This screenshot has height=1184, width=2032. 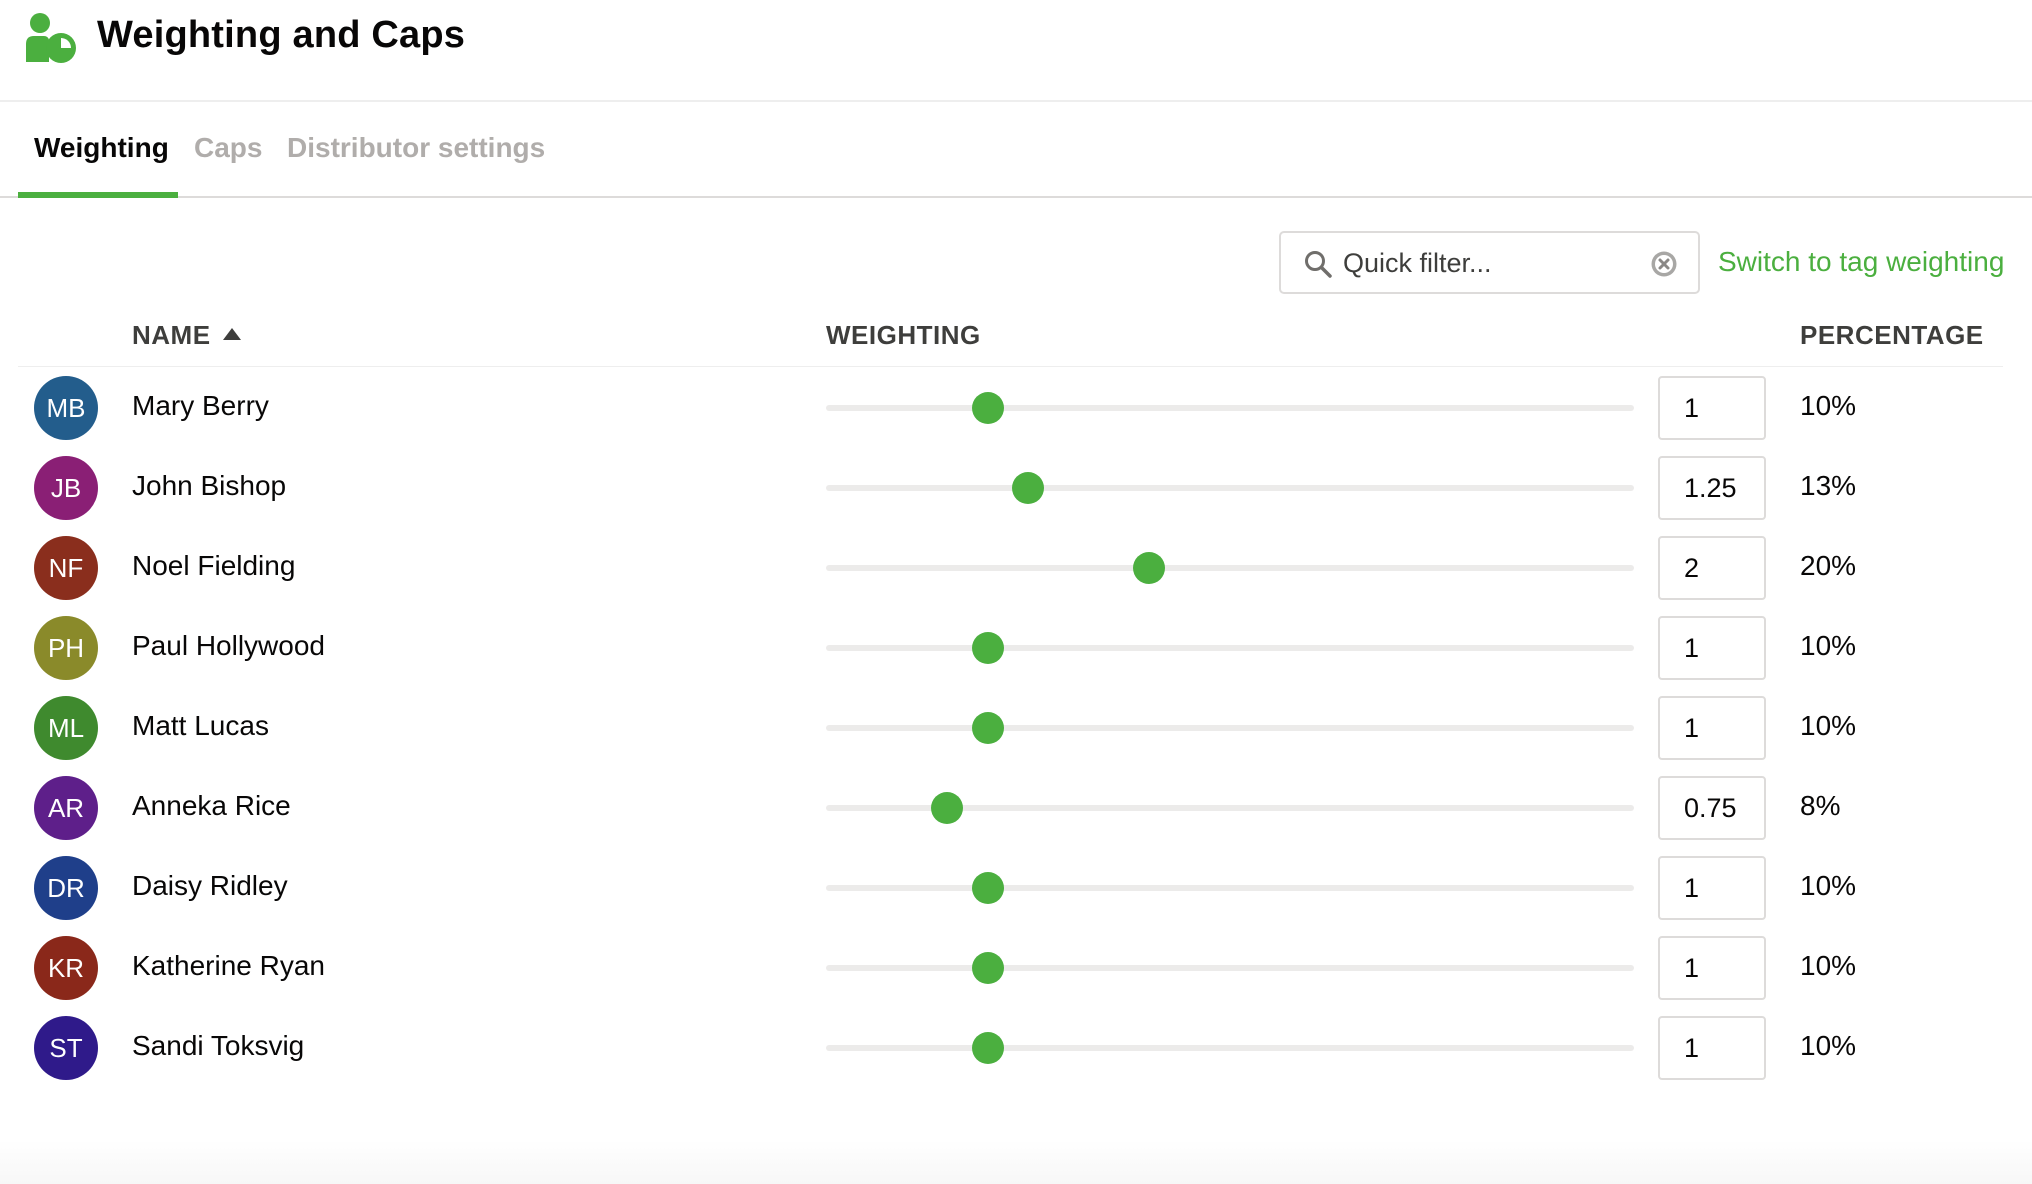 I want to click on page-bottom-edge, so click(x=1016, y=1162).